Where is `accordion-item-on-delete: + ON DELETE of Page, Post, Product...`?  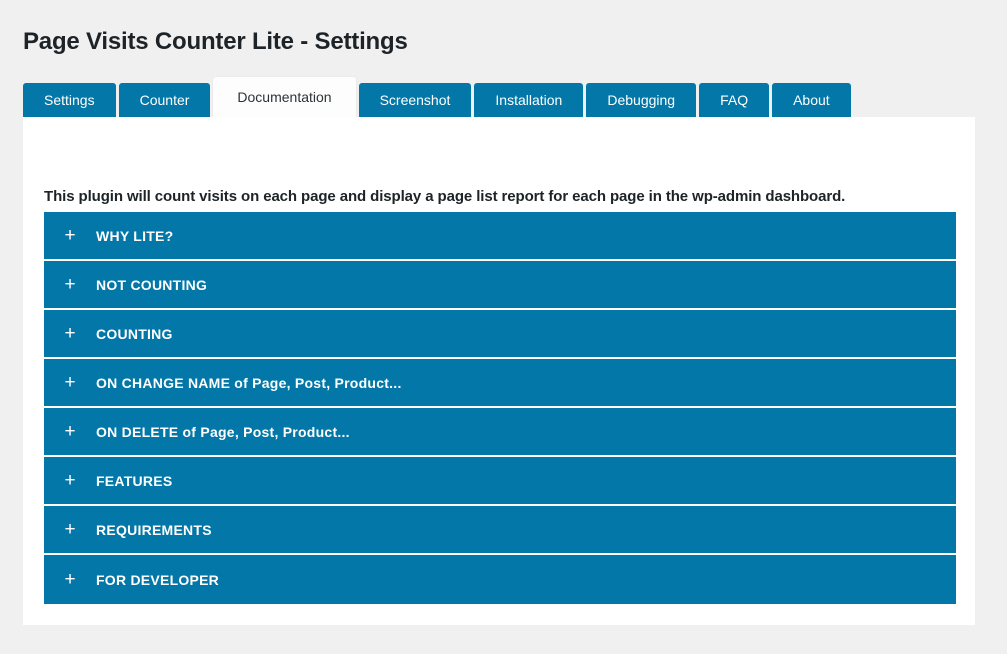 accordion-item-on-delete: + ON DELETE of Page, Post, Product... is located at coordinates (500, 432).